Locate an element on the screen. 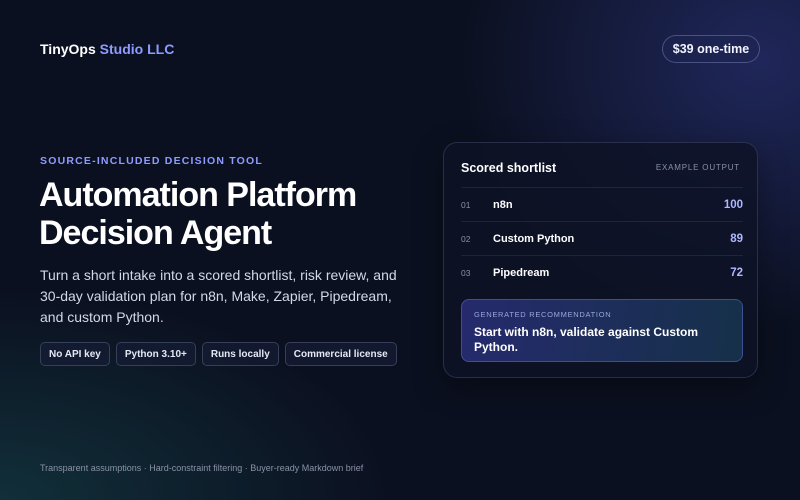  row-rank: 03 is located at coordinates (466, 272).